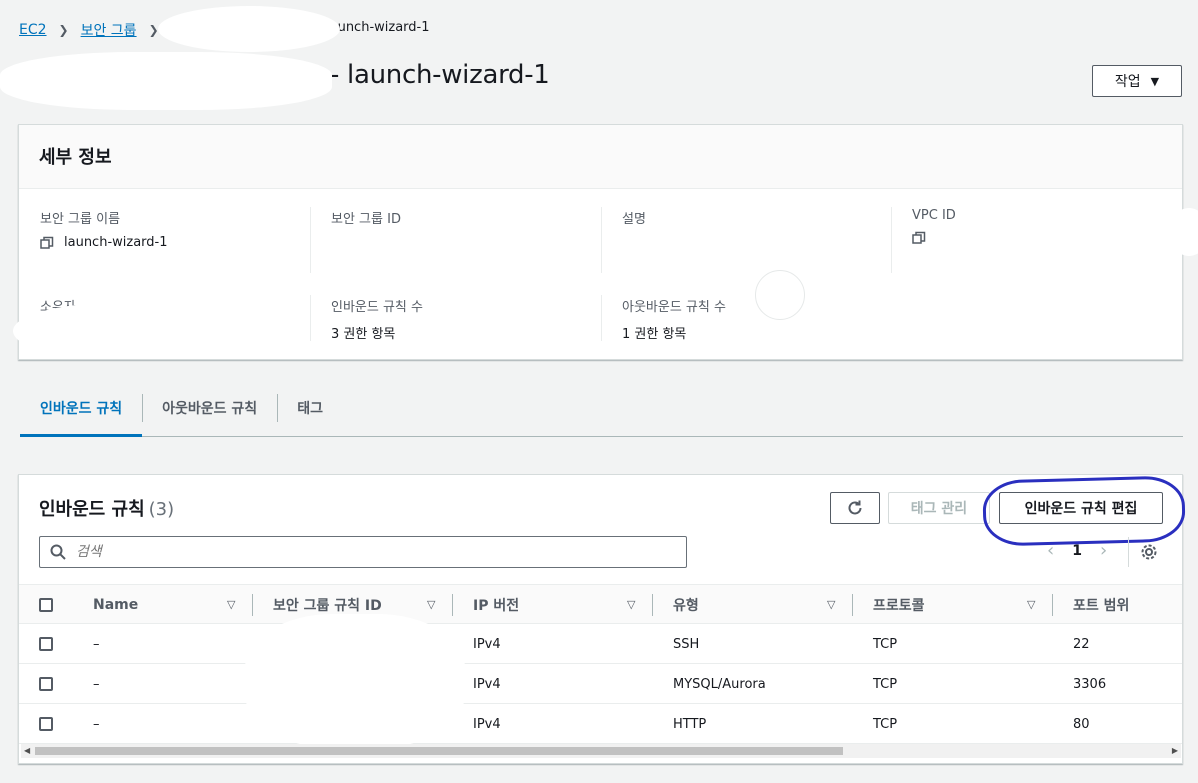 This screenshot has width=1198, height=783. What do you see at coordinates (1084, 511) in the screenshot?
I see `annotation-circle` at bounding box center [1084, 511].